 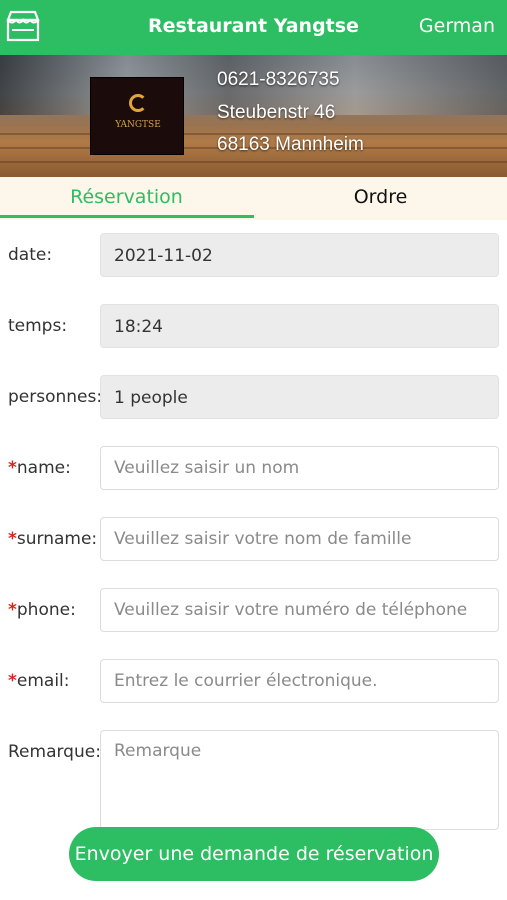 What do you see at coordinates (299, 681) in the screenshot?
I see `email-input` at bounding box center [299, 681].